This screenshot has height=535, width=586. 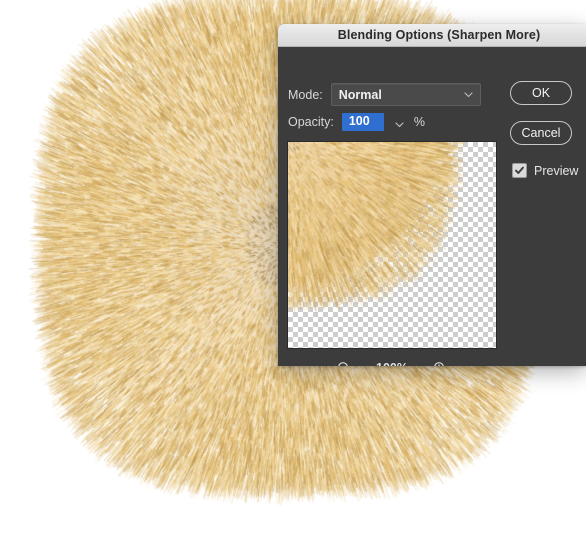 What do you see at coordinates (541, 133) in the screenshot?
I see `cancel-button: Cancel` at bounding box center [541, 133].